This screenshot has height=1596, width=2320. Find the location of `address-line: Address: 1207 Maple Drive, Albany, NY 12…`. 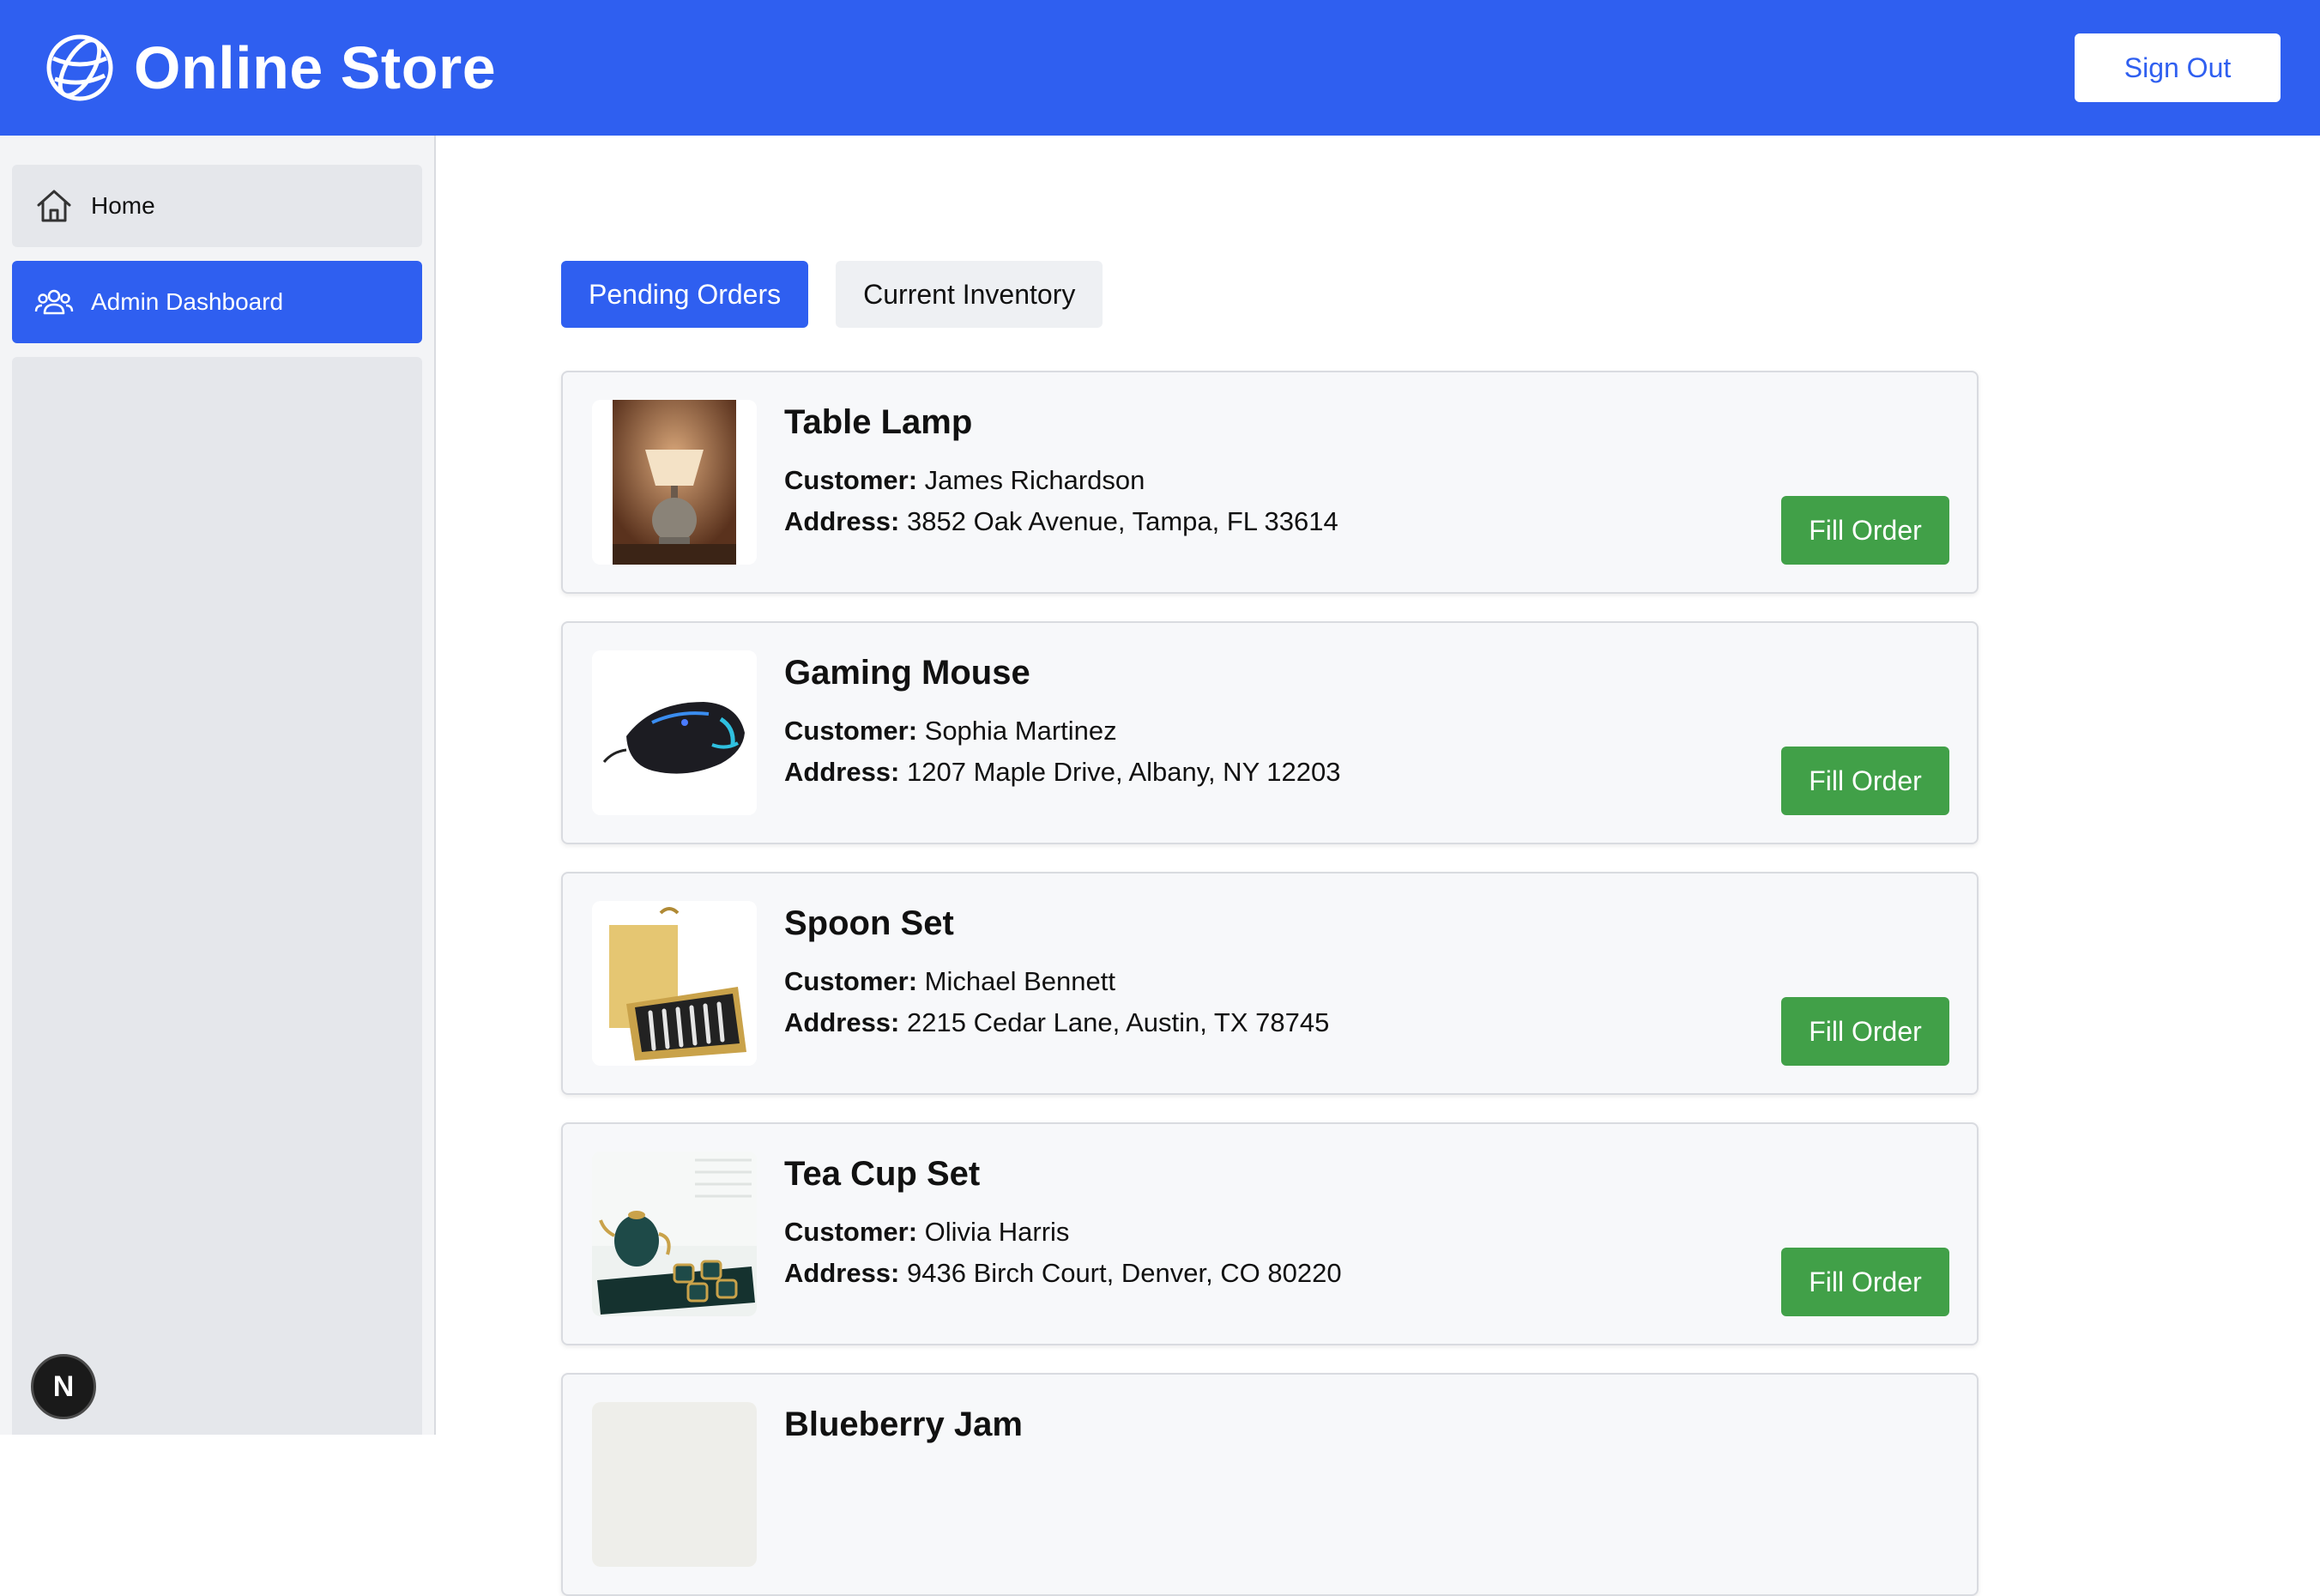

address-line: Address: 1207 Maple Drive, Albany, NY 12… is located at coordinates (1063, 773).